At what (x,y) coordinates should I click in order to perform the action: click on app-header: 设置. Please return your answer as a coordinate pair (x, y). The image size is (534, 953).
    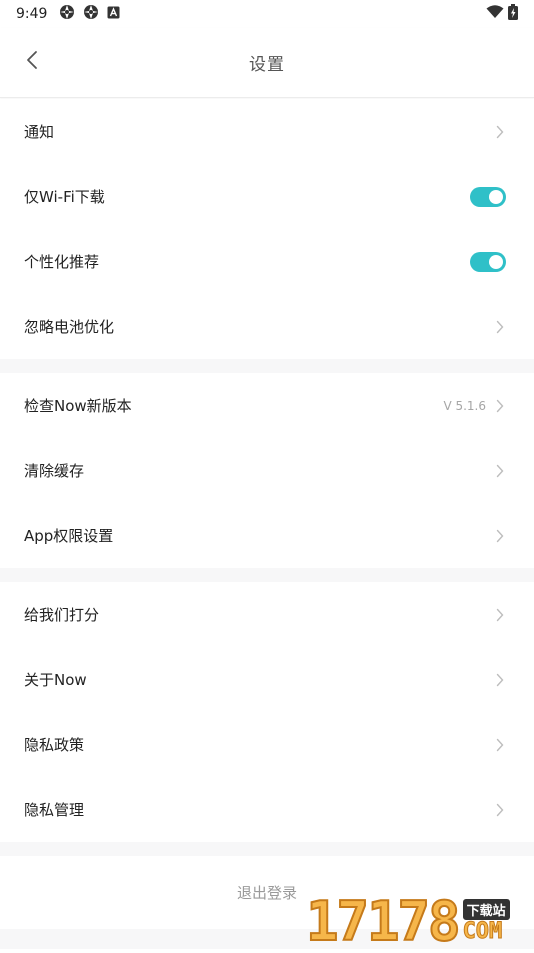
    Looking at the image, I should click on (267, 63).